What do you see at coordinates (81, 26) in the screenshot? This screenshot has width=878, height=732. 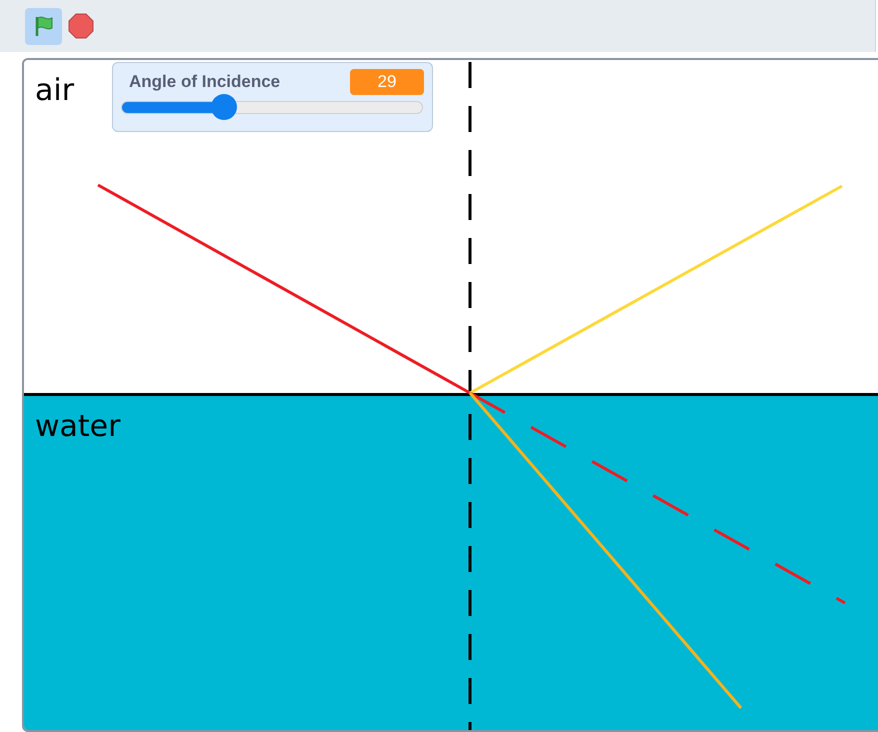 I see `stop-icon` at bounding box center [81, 26].